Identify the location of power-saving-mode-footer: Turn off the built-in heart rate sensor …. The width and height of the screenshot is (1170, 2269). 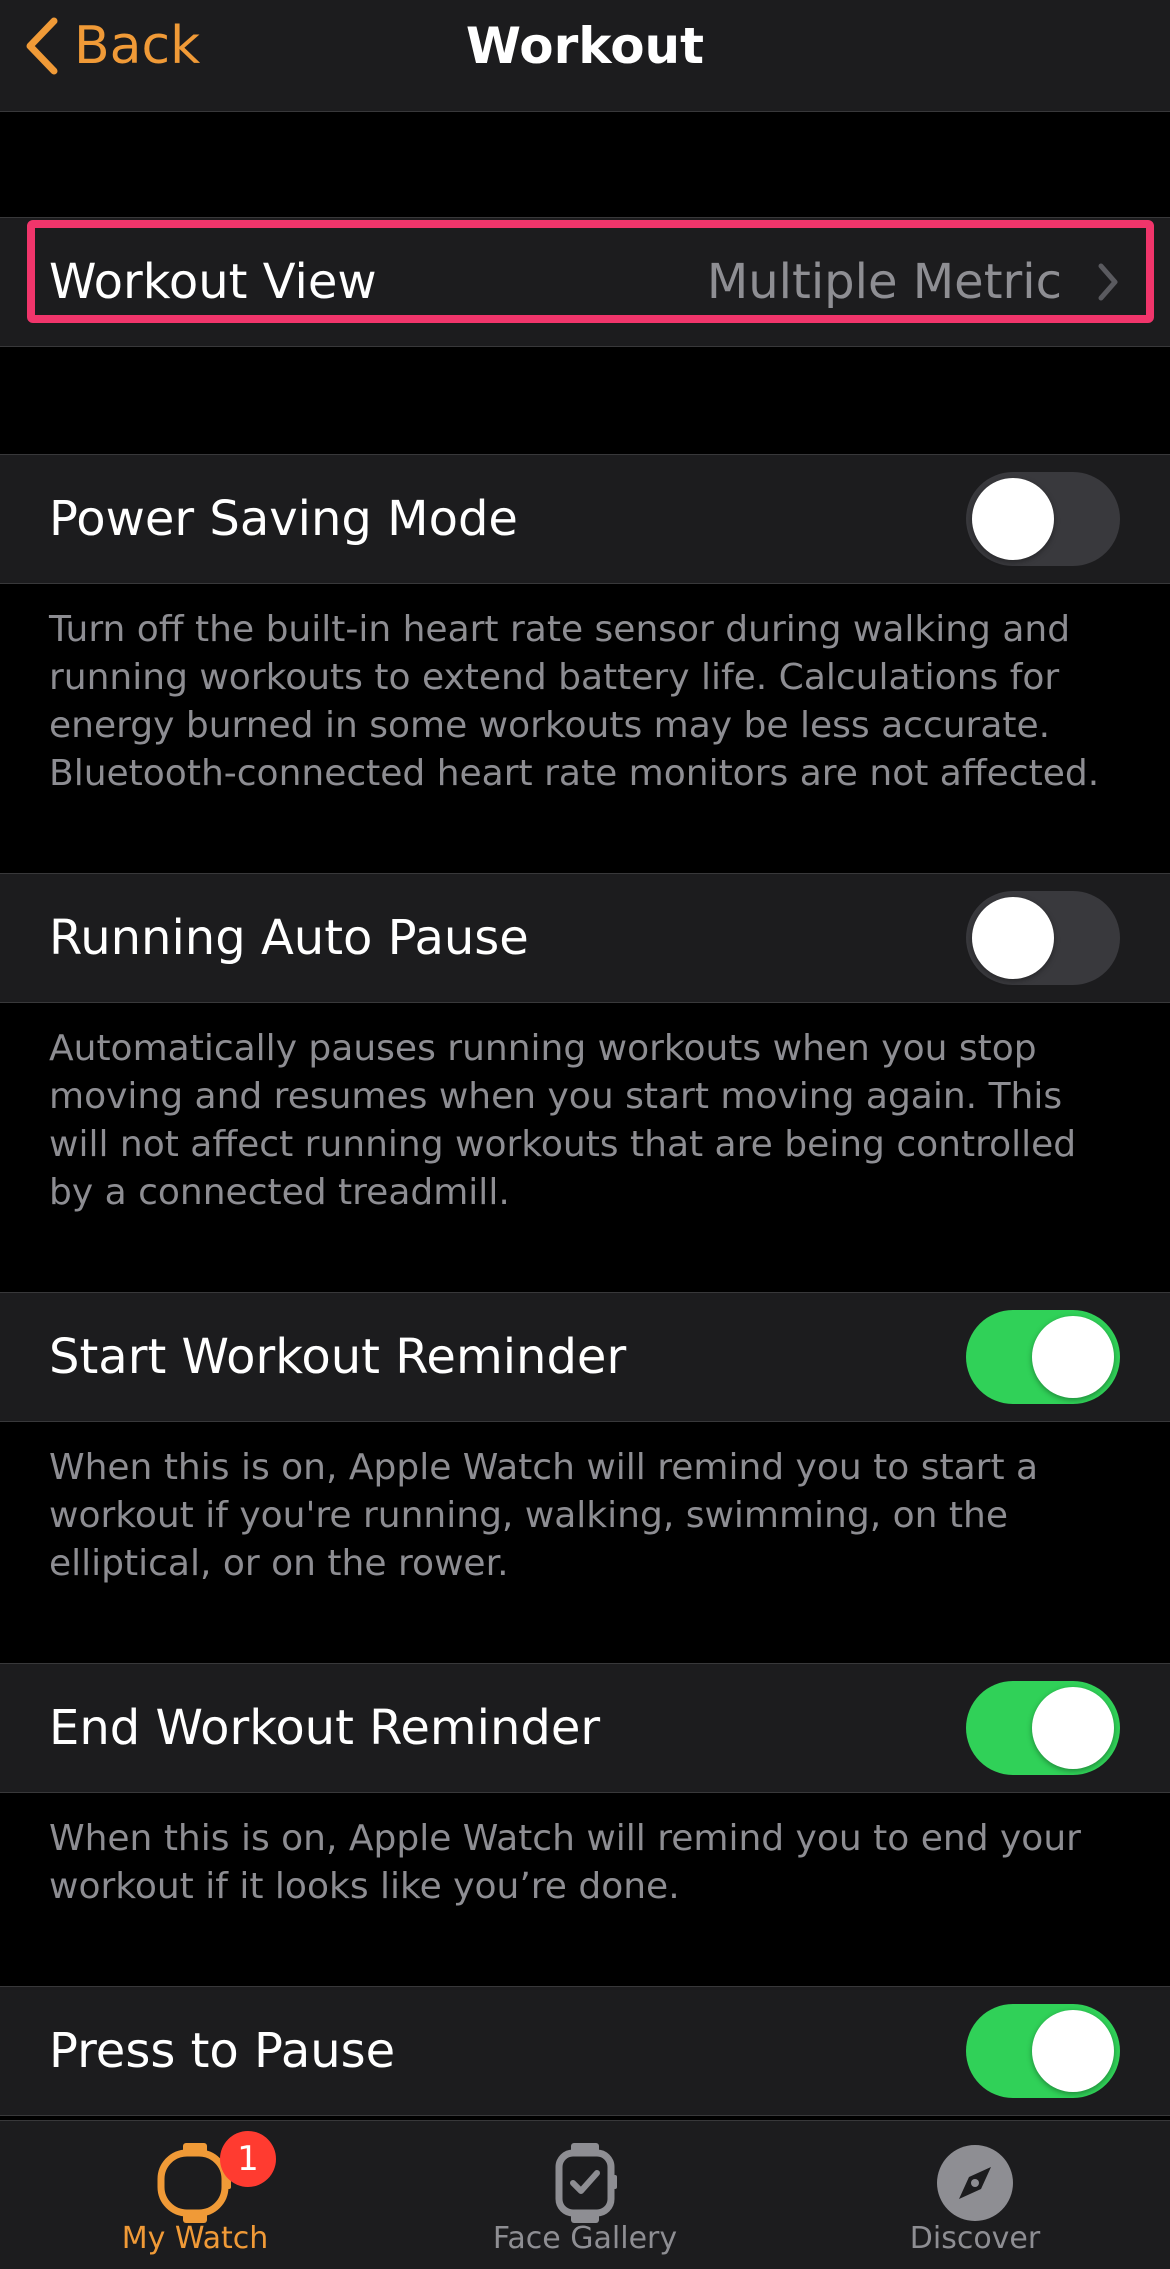
(574, 701).